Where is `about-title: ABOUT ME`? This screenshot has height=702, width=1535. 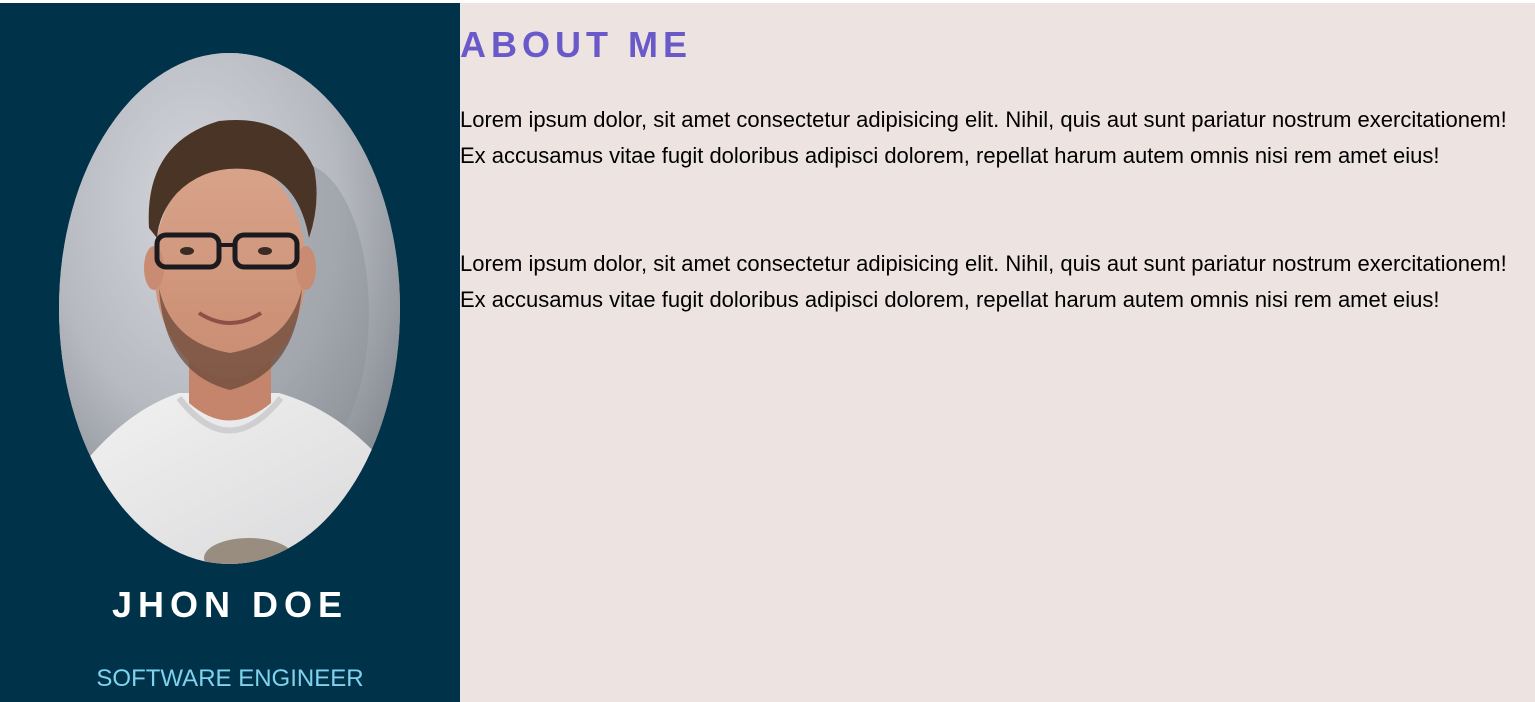 about-title: ABOUT ME is located at coordinates (576, 44).